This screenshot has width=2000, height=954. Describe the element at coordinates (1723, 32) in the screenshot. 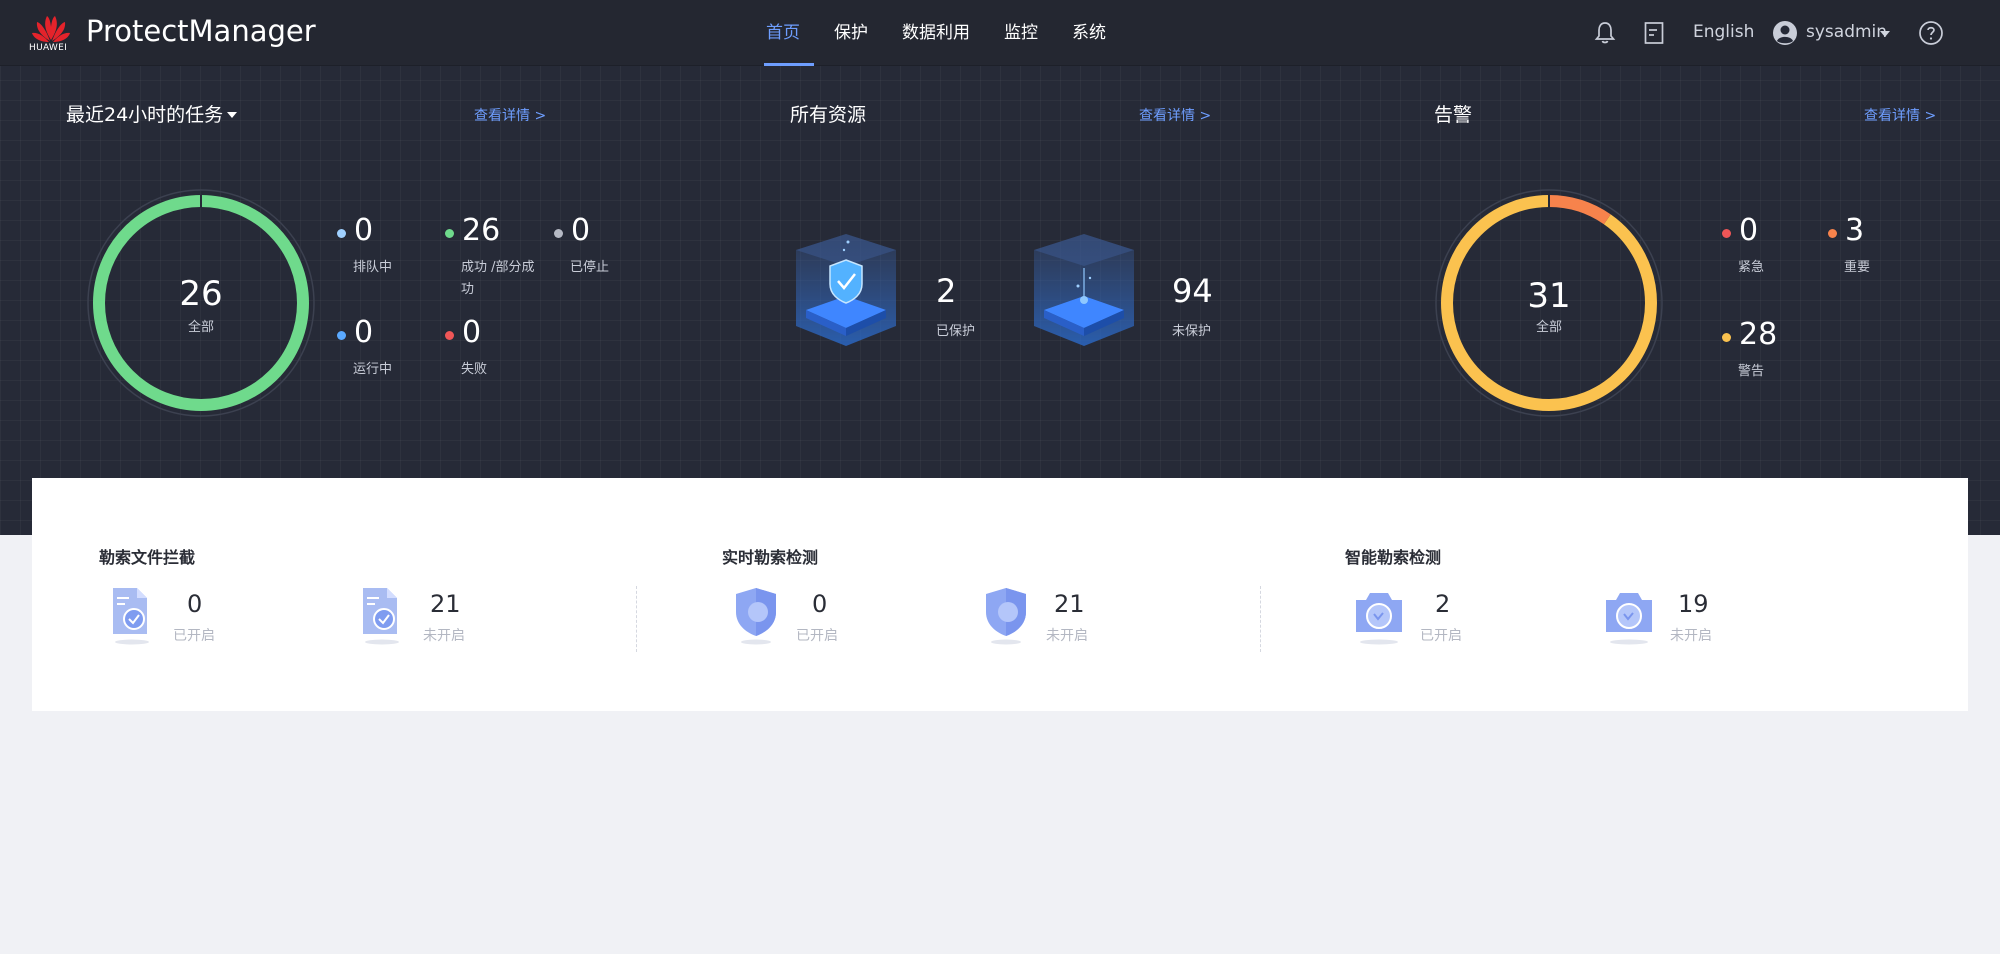

I see `language-switch: English` at that location.